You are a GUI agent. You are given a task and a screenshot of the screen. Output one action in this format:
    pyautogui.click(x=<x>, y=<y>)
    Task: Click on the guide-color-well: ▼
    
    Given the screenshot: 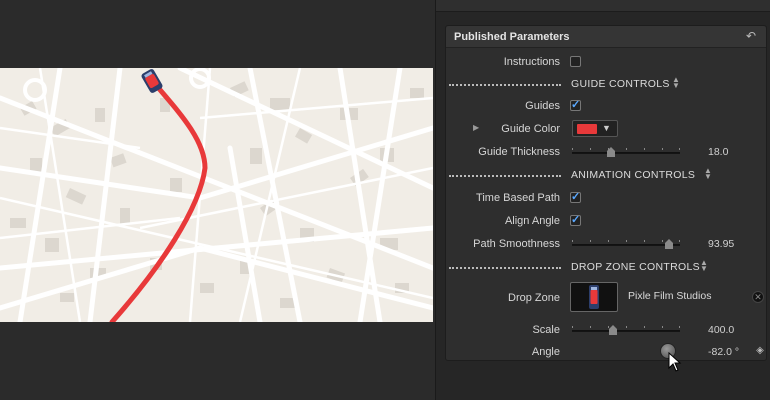 What is the action you would take?
    pyautogui.click(x=595, y=128)
    